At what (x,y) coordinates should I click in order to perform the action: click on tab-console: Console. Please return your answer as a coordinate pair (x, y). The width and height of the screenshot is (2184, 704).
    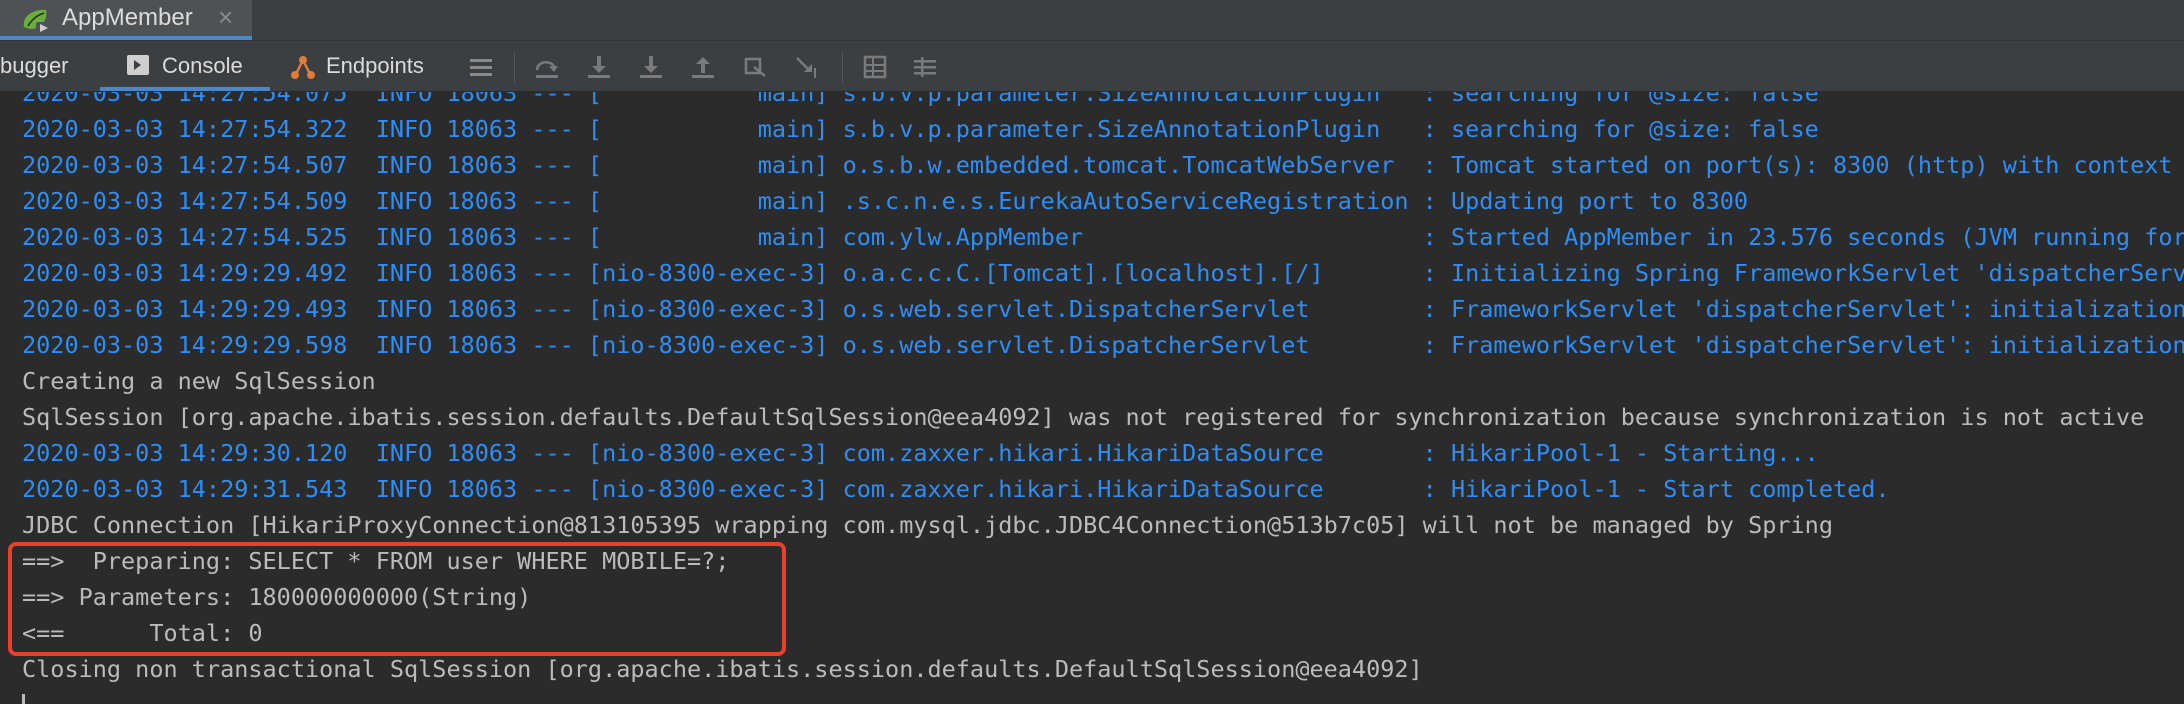
    Looking at the image, I should click on (185, 66).